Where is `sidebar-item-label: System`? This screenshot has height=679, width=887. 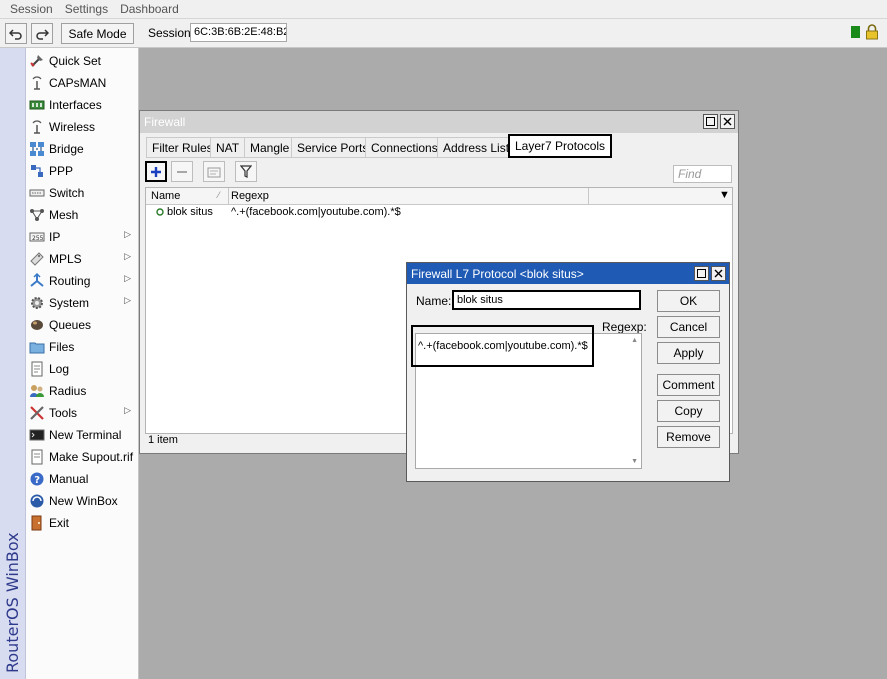 sidebar-item-label: System is located at coordinates (69, 303).